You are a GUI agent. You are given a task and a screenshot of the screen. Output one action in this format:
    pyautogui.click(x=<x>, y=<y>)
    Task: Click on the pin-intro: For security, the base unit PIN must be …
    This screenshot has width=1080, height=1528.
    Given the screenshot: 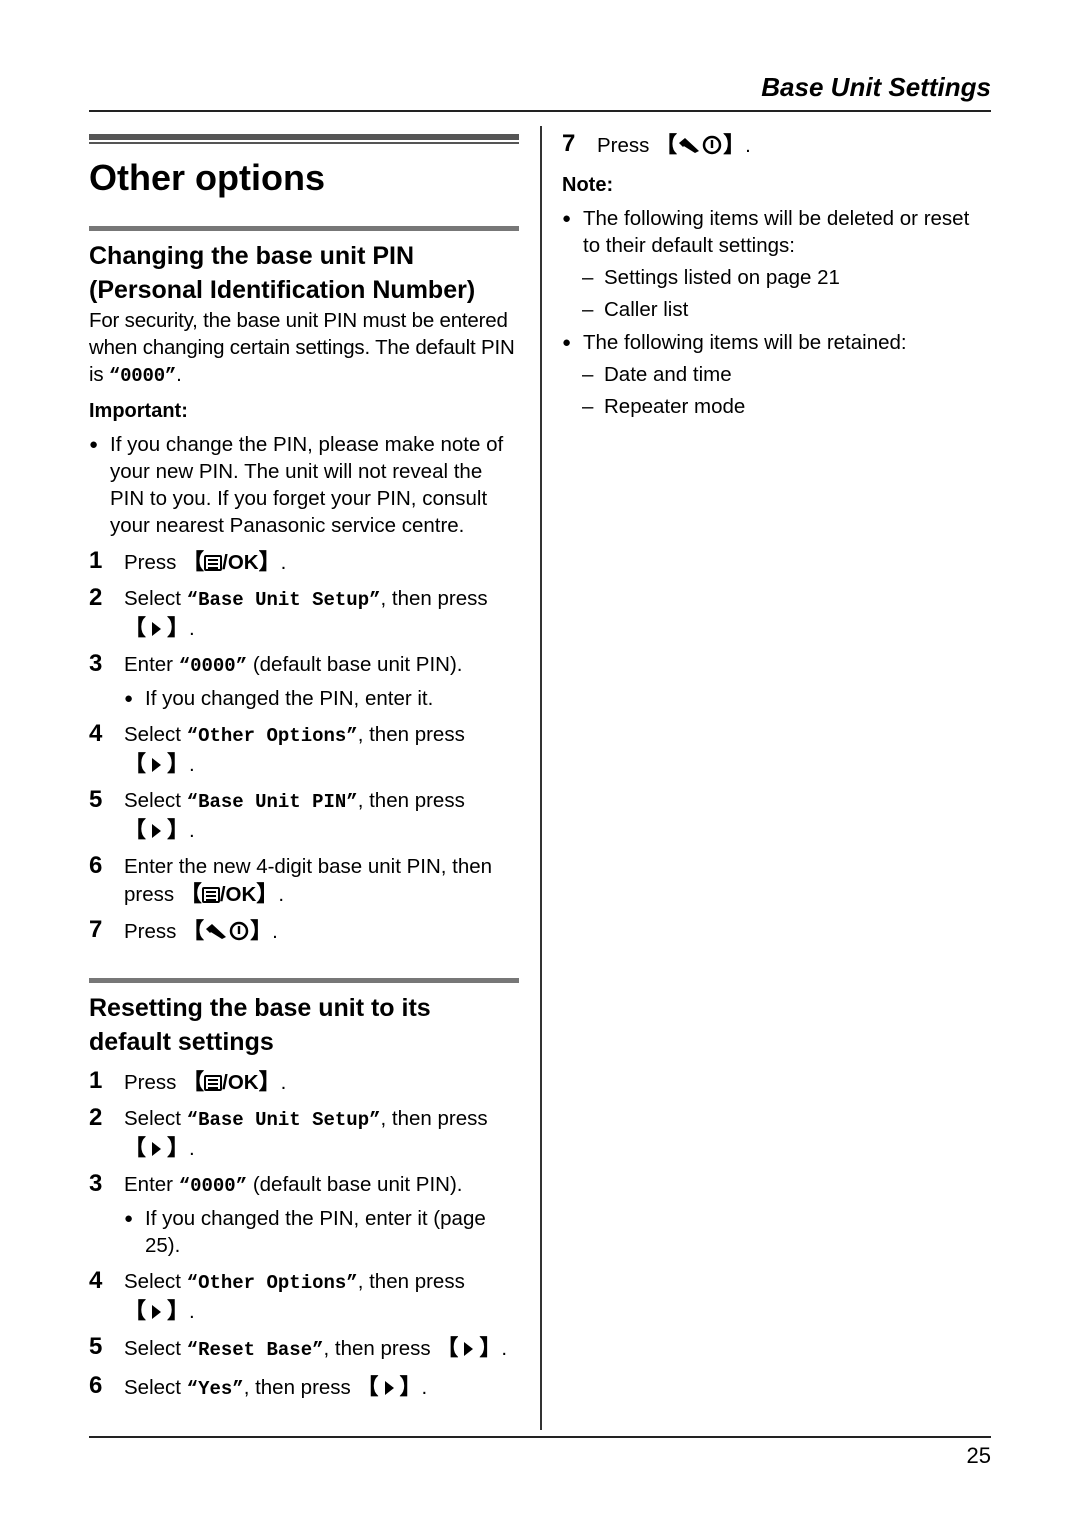 What is the action you would take?
    pyautogui.click(x=304, y=348)
    